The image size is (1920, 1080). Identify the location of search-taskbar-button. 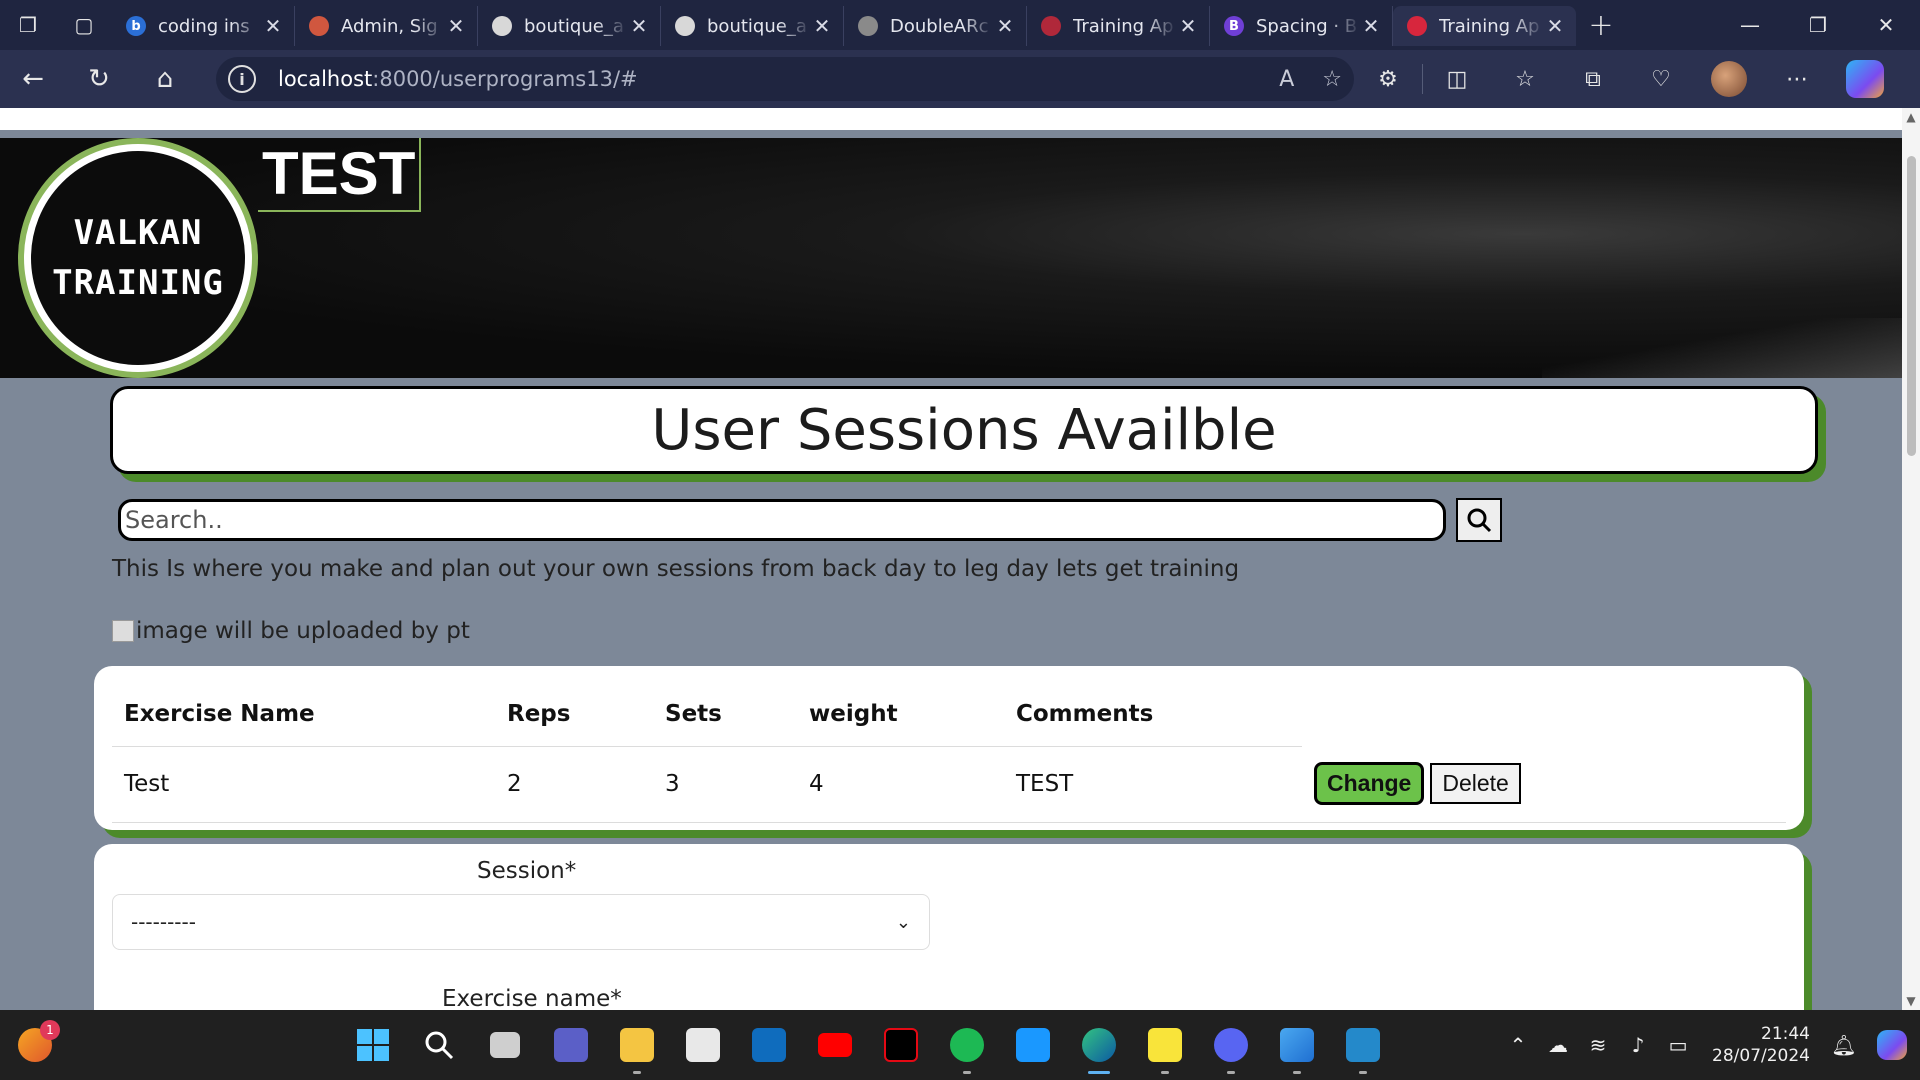
(439, 1045).